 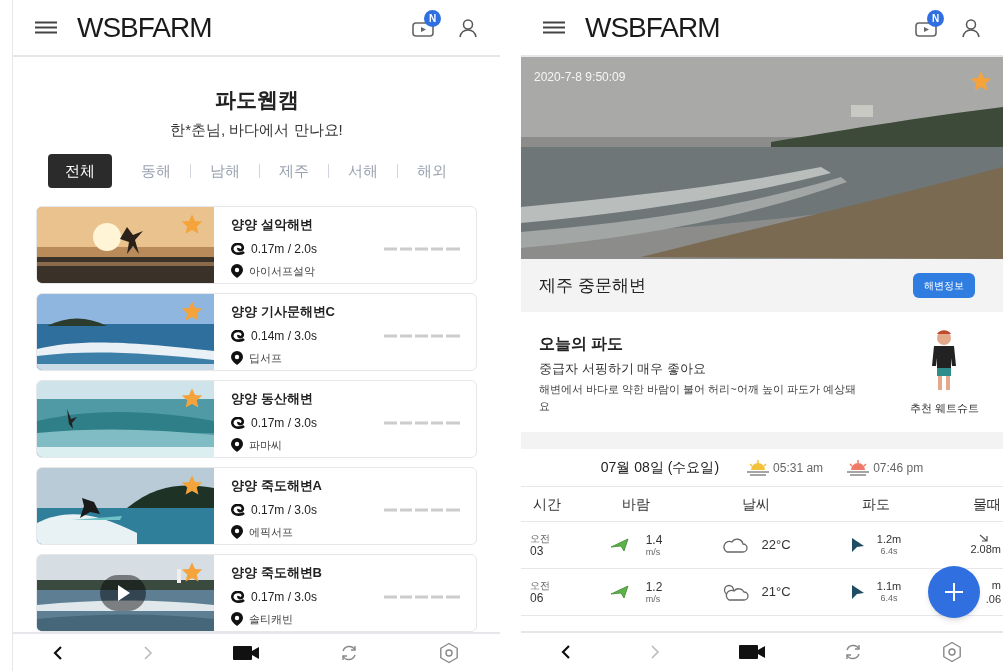 What do you see at coordinates (985, 549) in the screenshot?
I see `tide-height: 2.08m` at bounding box center [985, 549].